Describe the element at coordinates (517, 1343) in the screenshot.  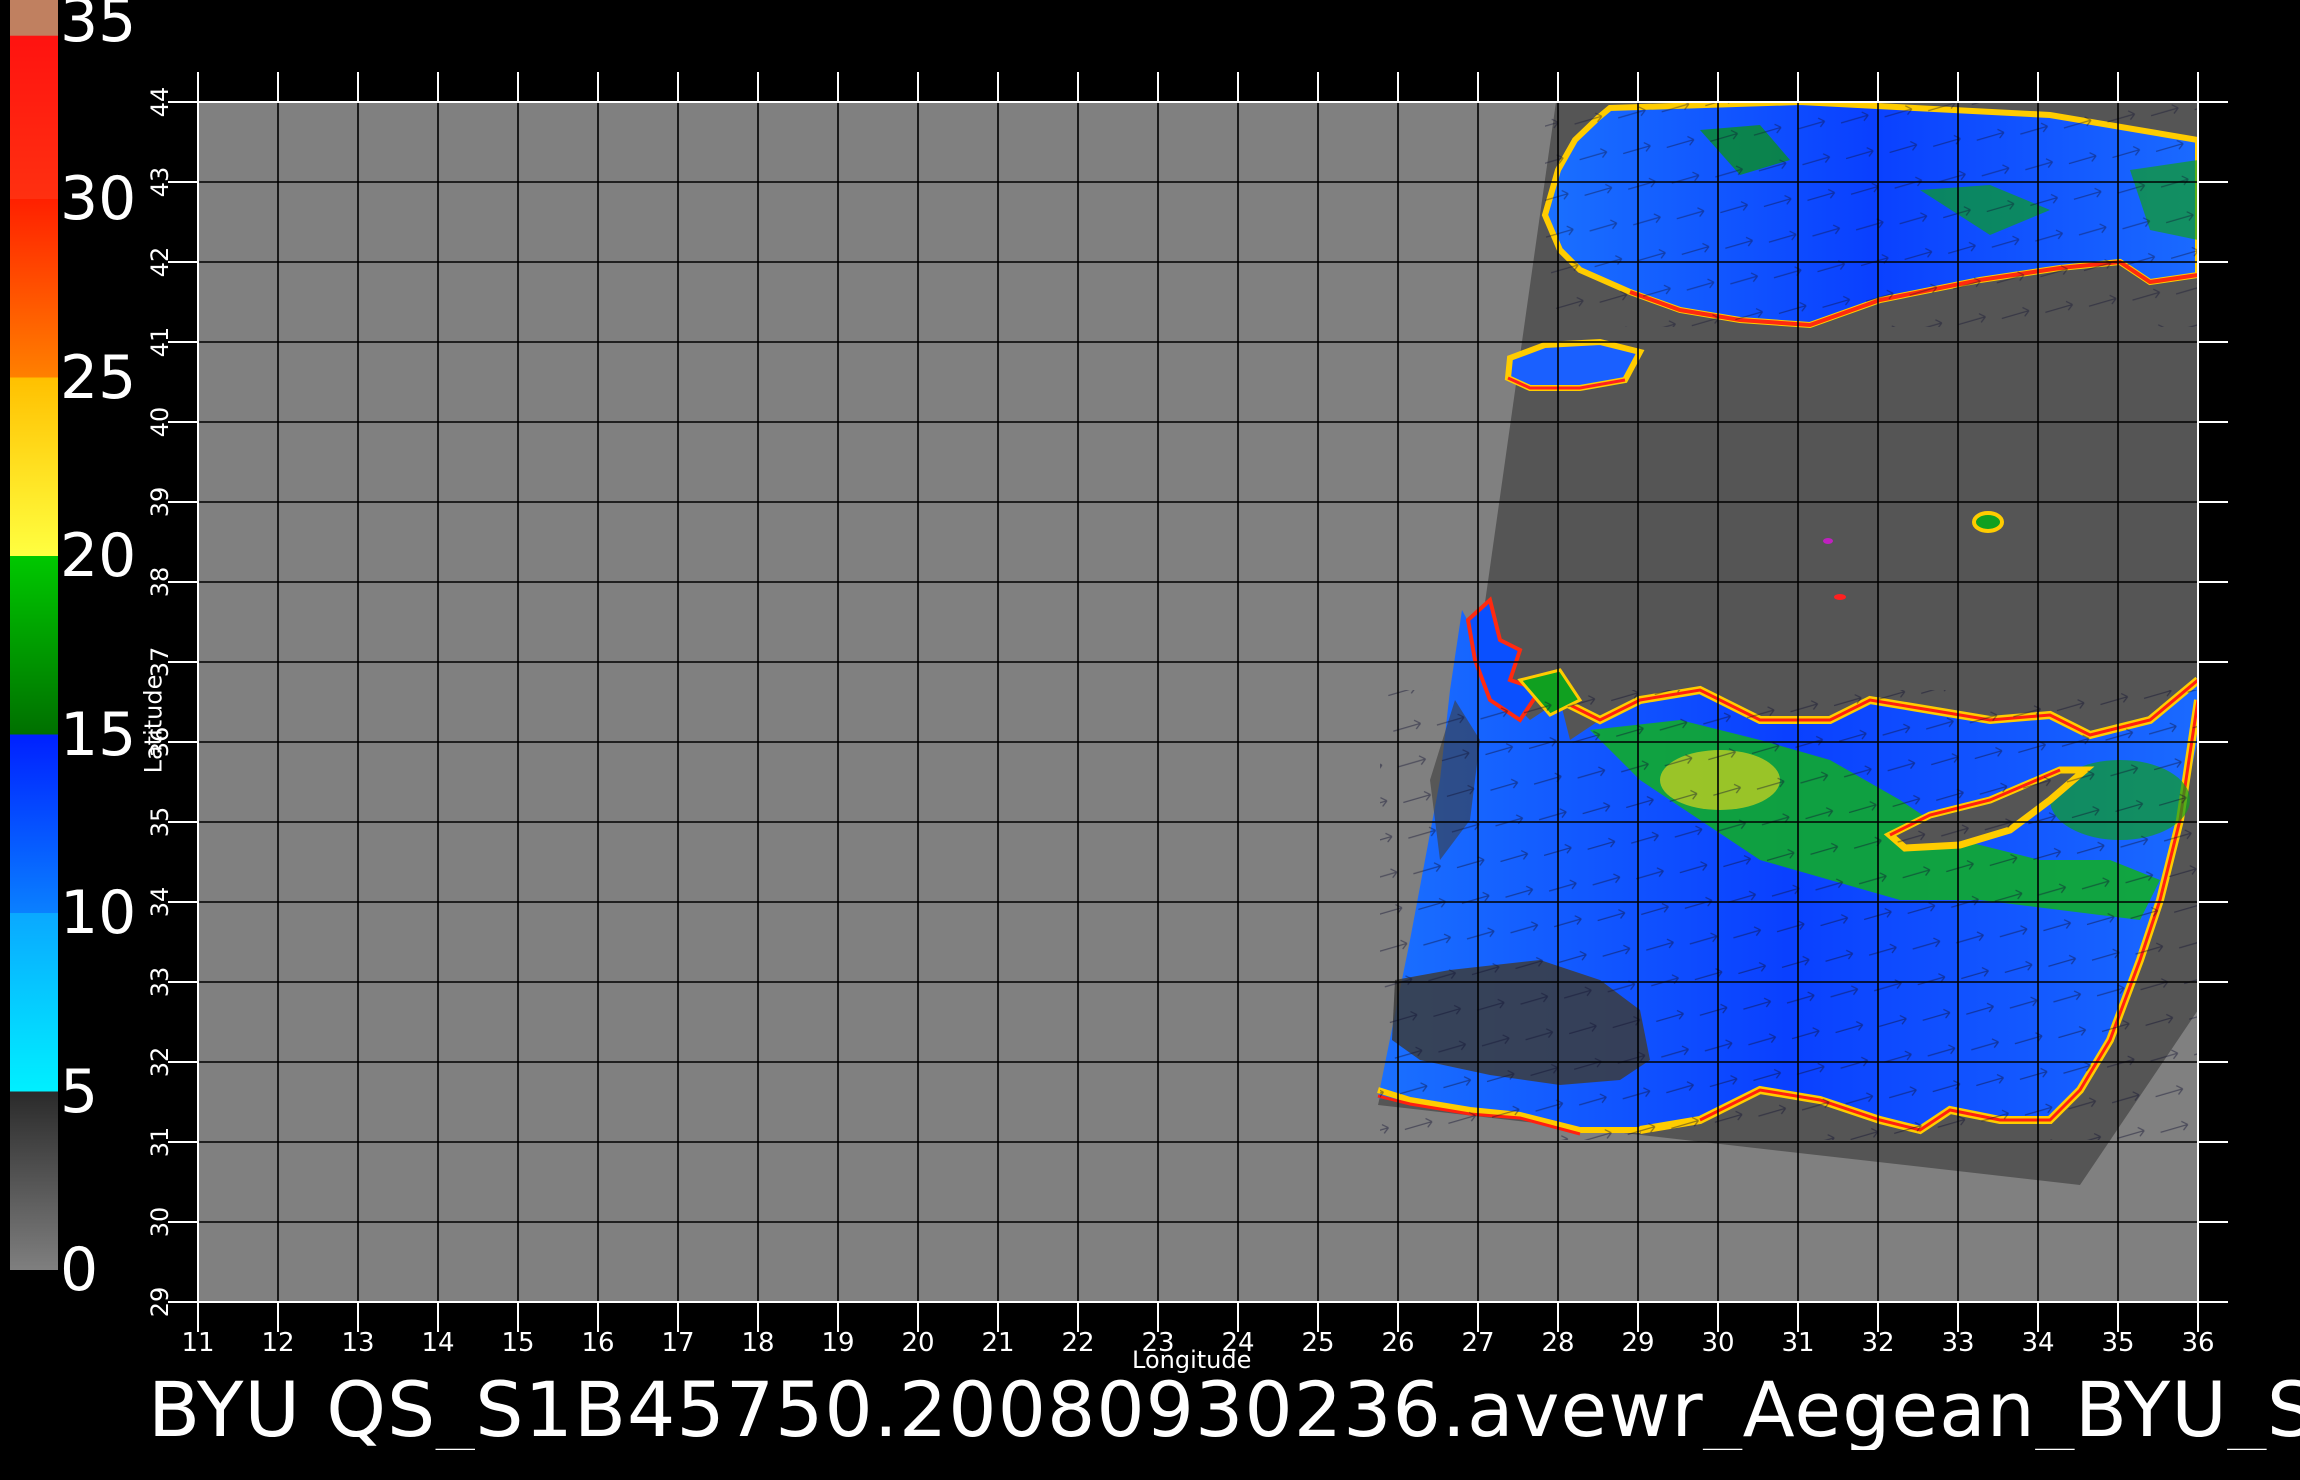
I see `longitude-tick-15: 15` at that location.